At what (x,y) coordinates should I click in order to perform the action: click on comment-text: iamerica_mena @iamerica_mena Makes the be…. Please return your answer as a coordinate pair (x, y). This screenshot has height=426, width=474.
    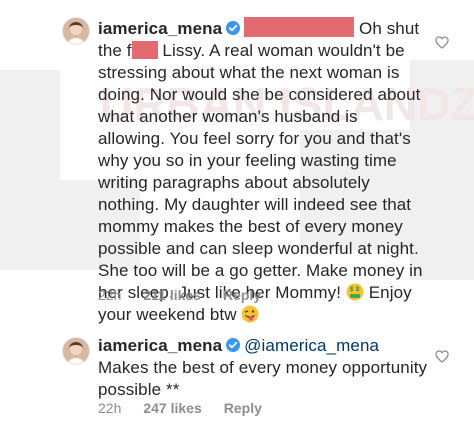
    Looking at the image, I should click on (263, 368).